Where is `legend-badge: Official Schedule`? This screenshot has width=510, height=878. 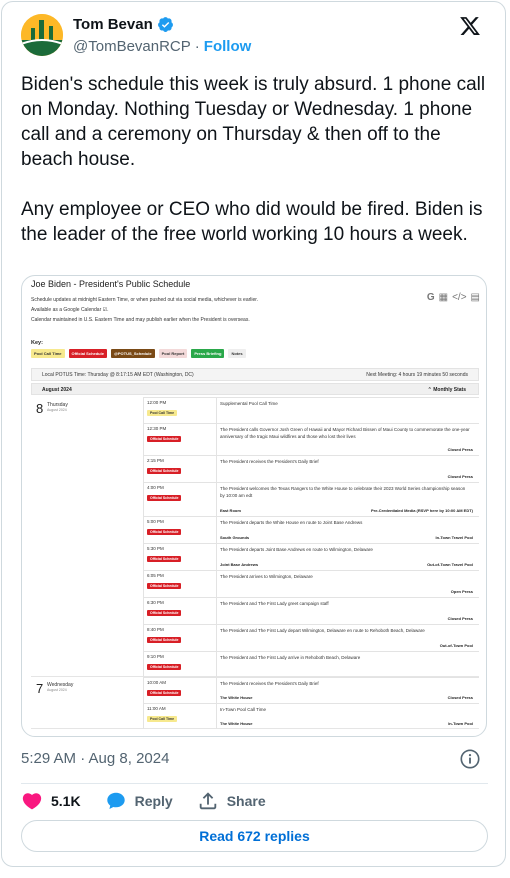 legend-badge: Official Schedule is located at coordinates (87, 353).